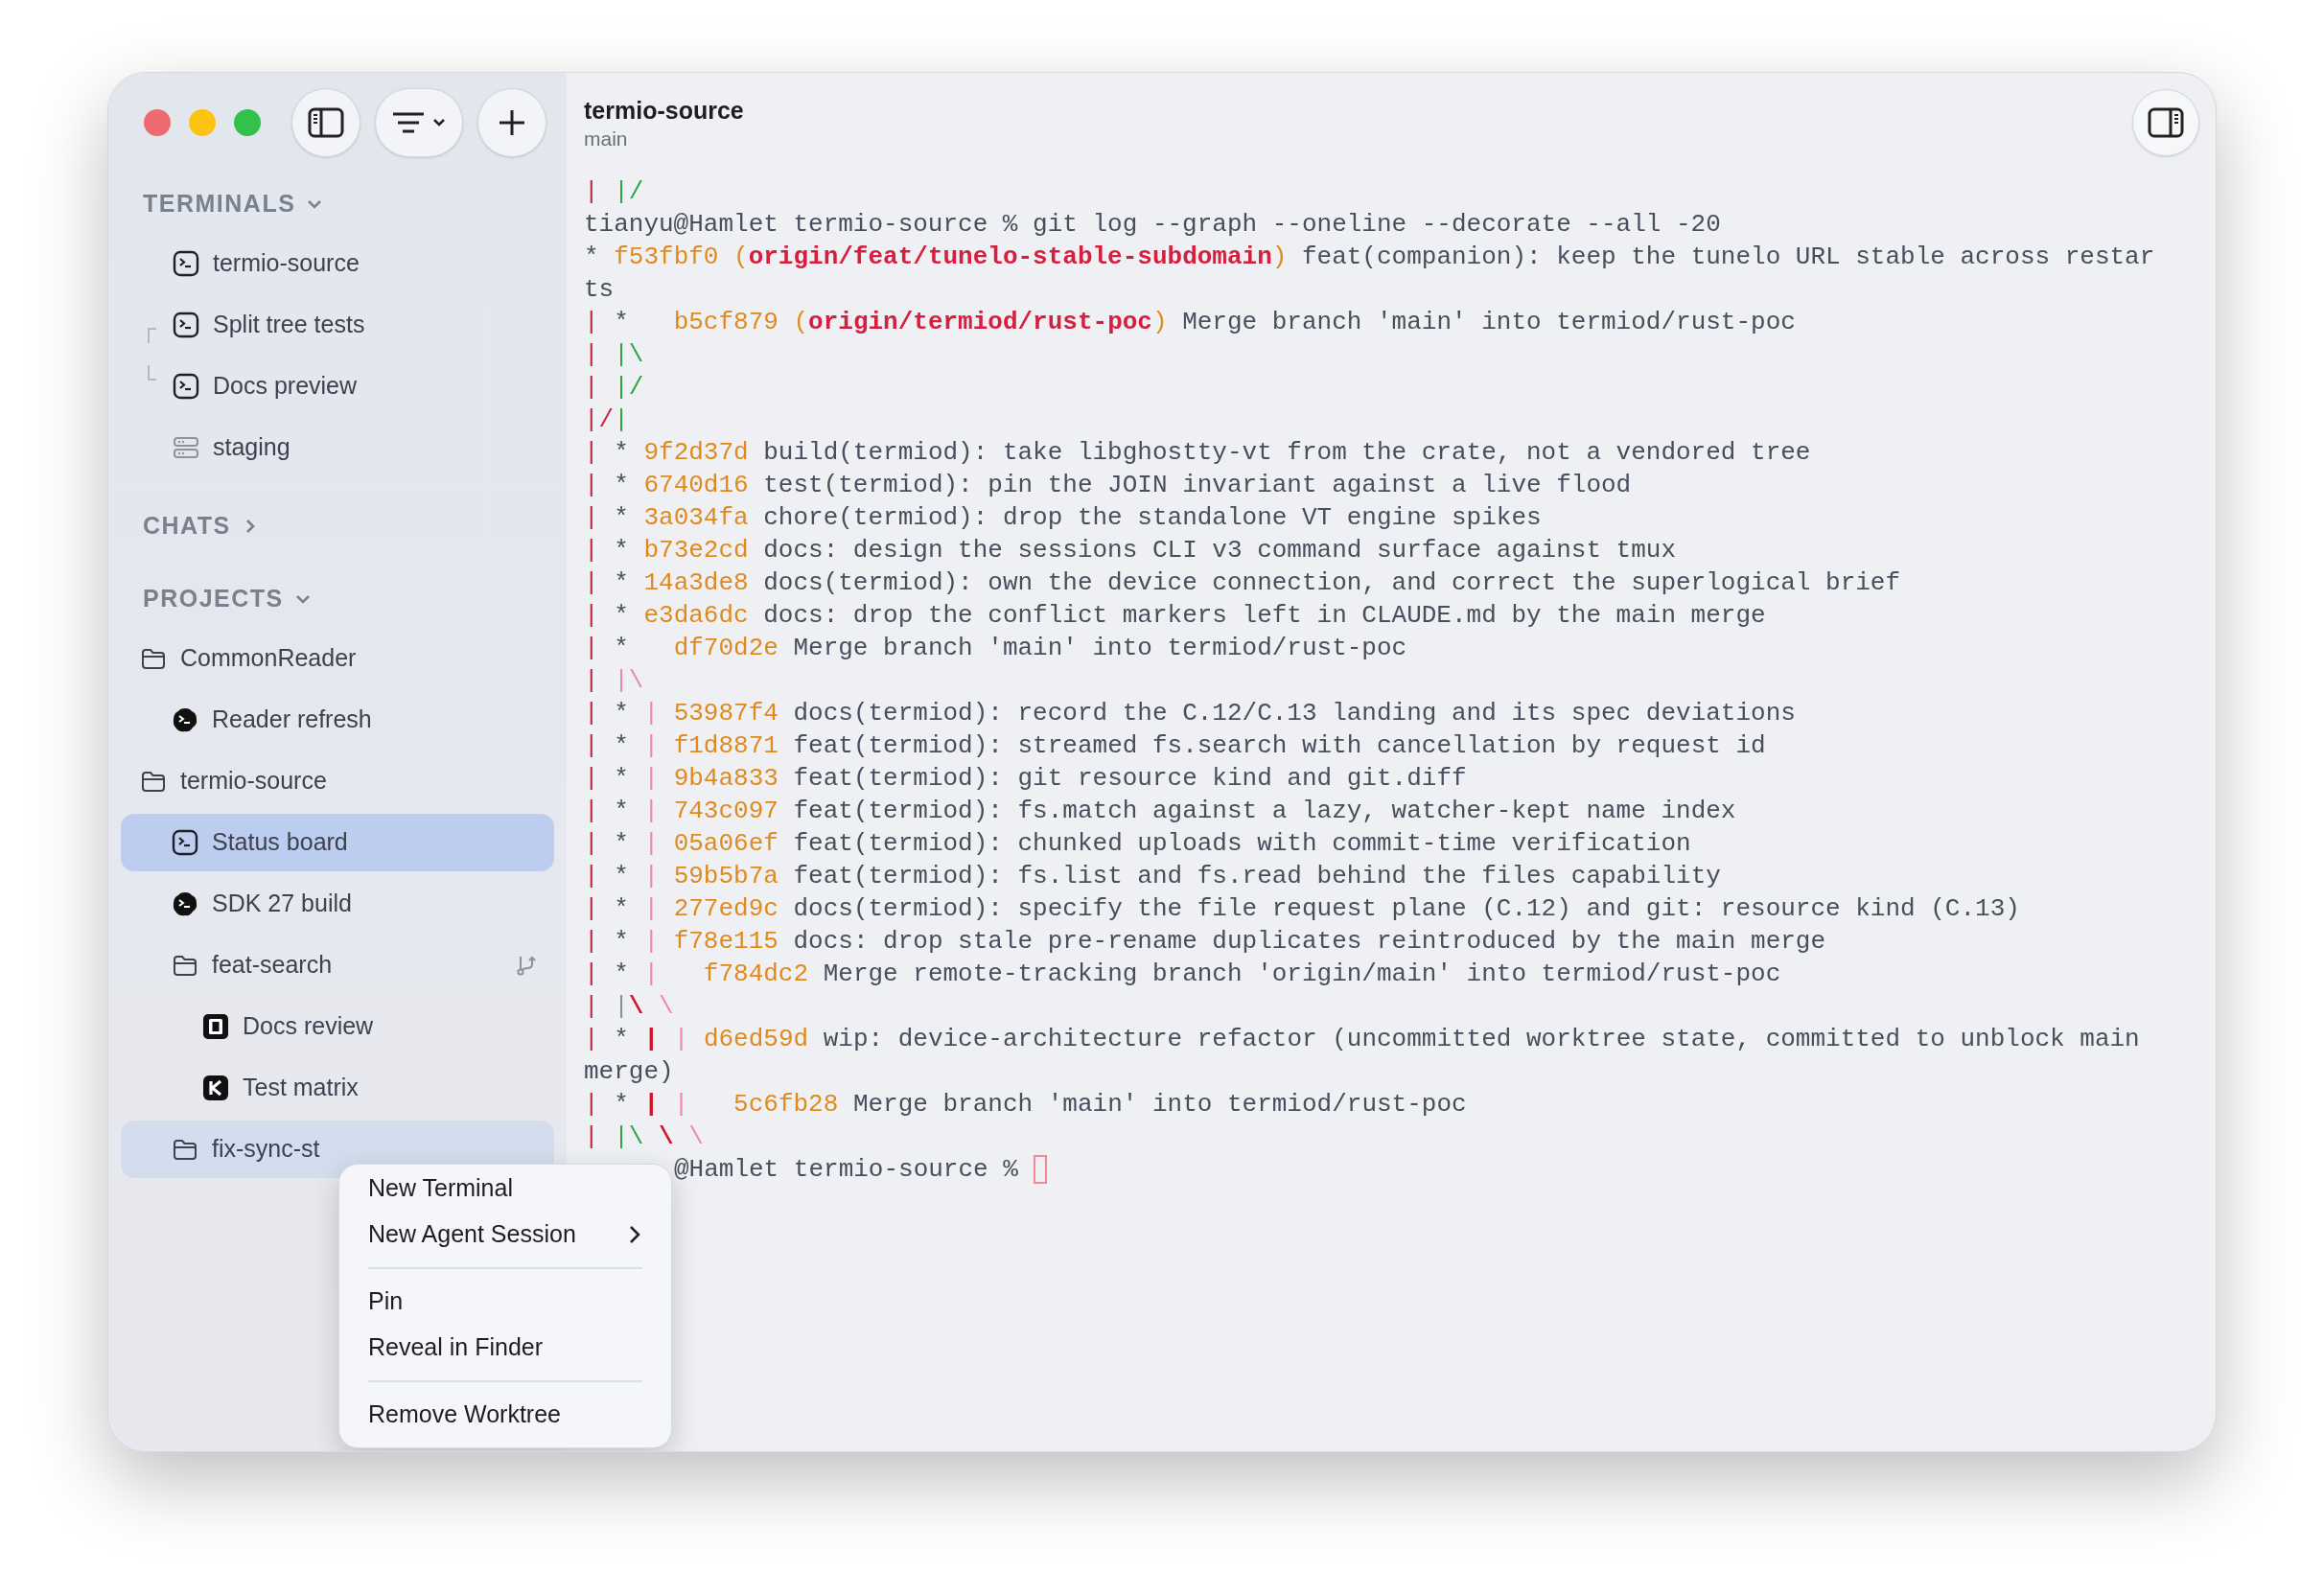 This screenshot has height=1595, width=2324. What do you see at coordinates (1190, 713) in the screenshot?
I see `terminal-line: | * | 53987f4 docs(termiod): record the C.12/C.13 landing and its spec deviations` at bounding box center [1190, 713].